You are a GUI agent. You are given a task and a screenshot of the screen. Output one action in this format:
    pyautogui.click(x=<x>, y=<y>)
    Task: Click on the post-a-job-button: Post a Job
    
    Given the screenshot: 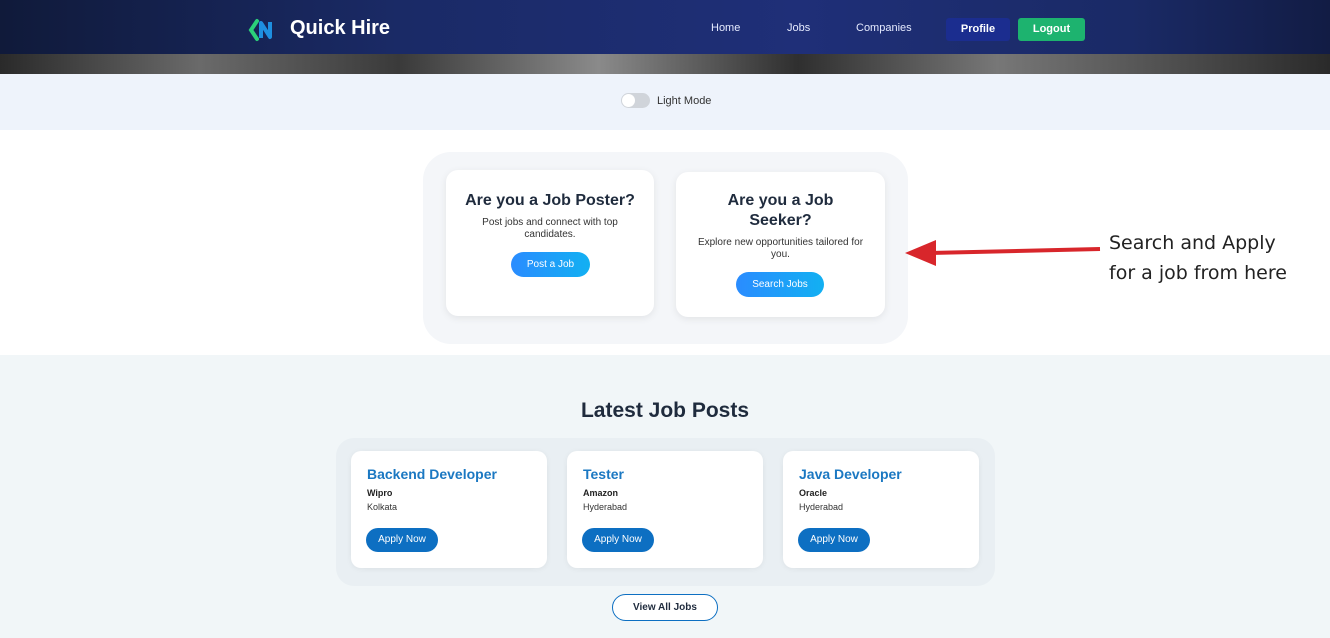 What is the action you would take?
    pyautogui.click(x=550, y=264)
    